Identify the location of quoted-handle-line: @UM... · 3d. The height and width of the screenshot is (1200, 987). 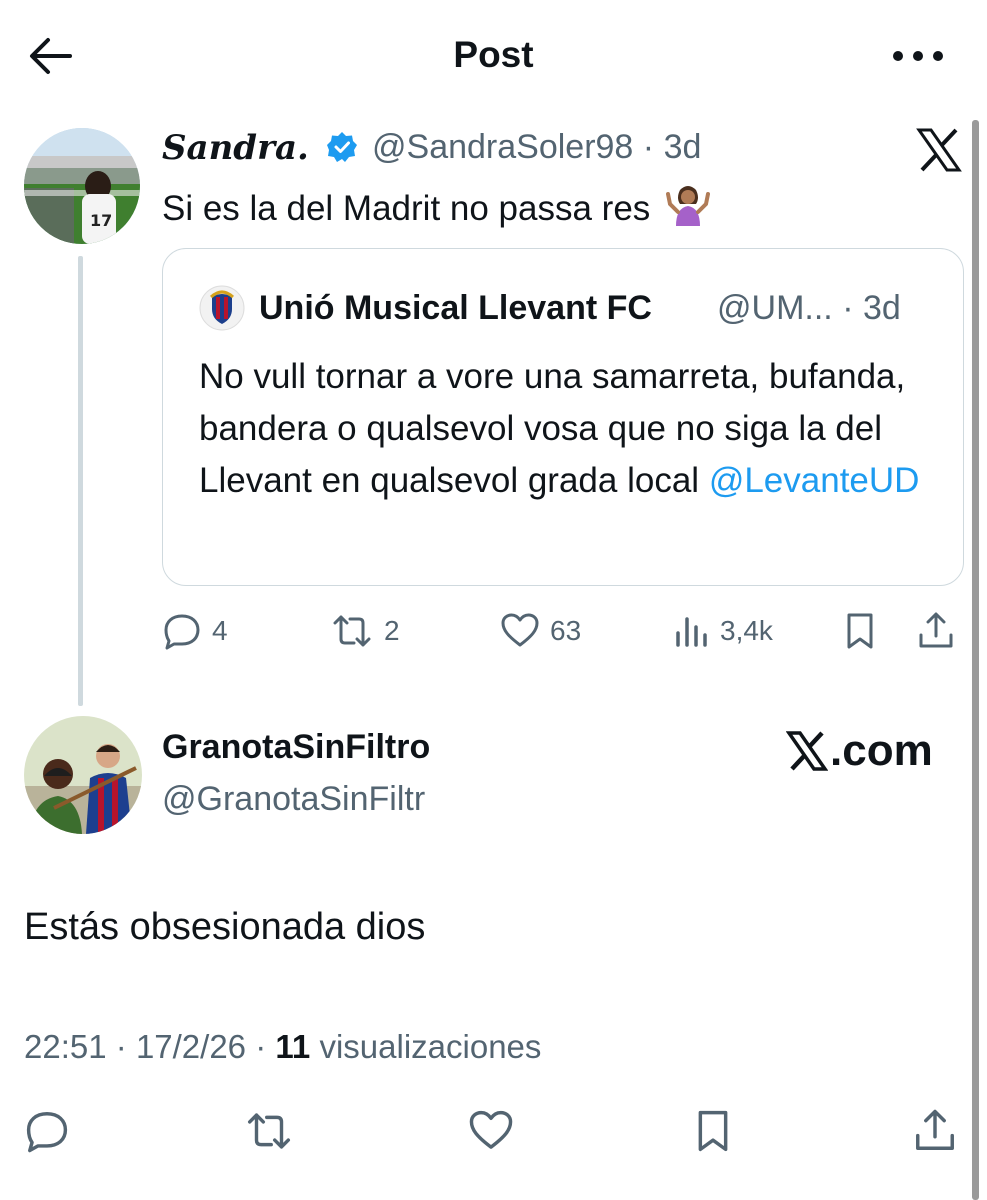
(809, 308).